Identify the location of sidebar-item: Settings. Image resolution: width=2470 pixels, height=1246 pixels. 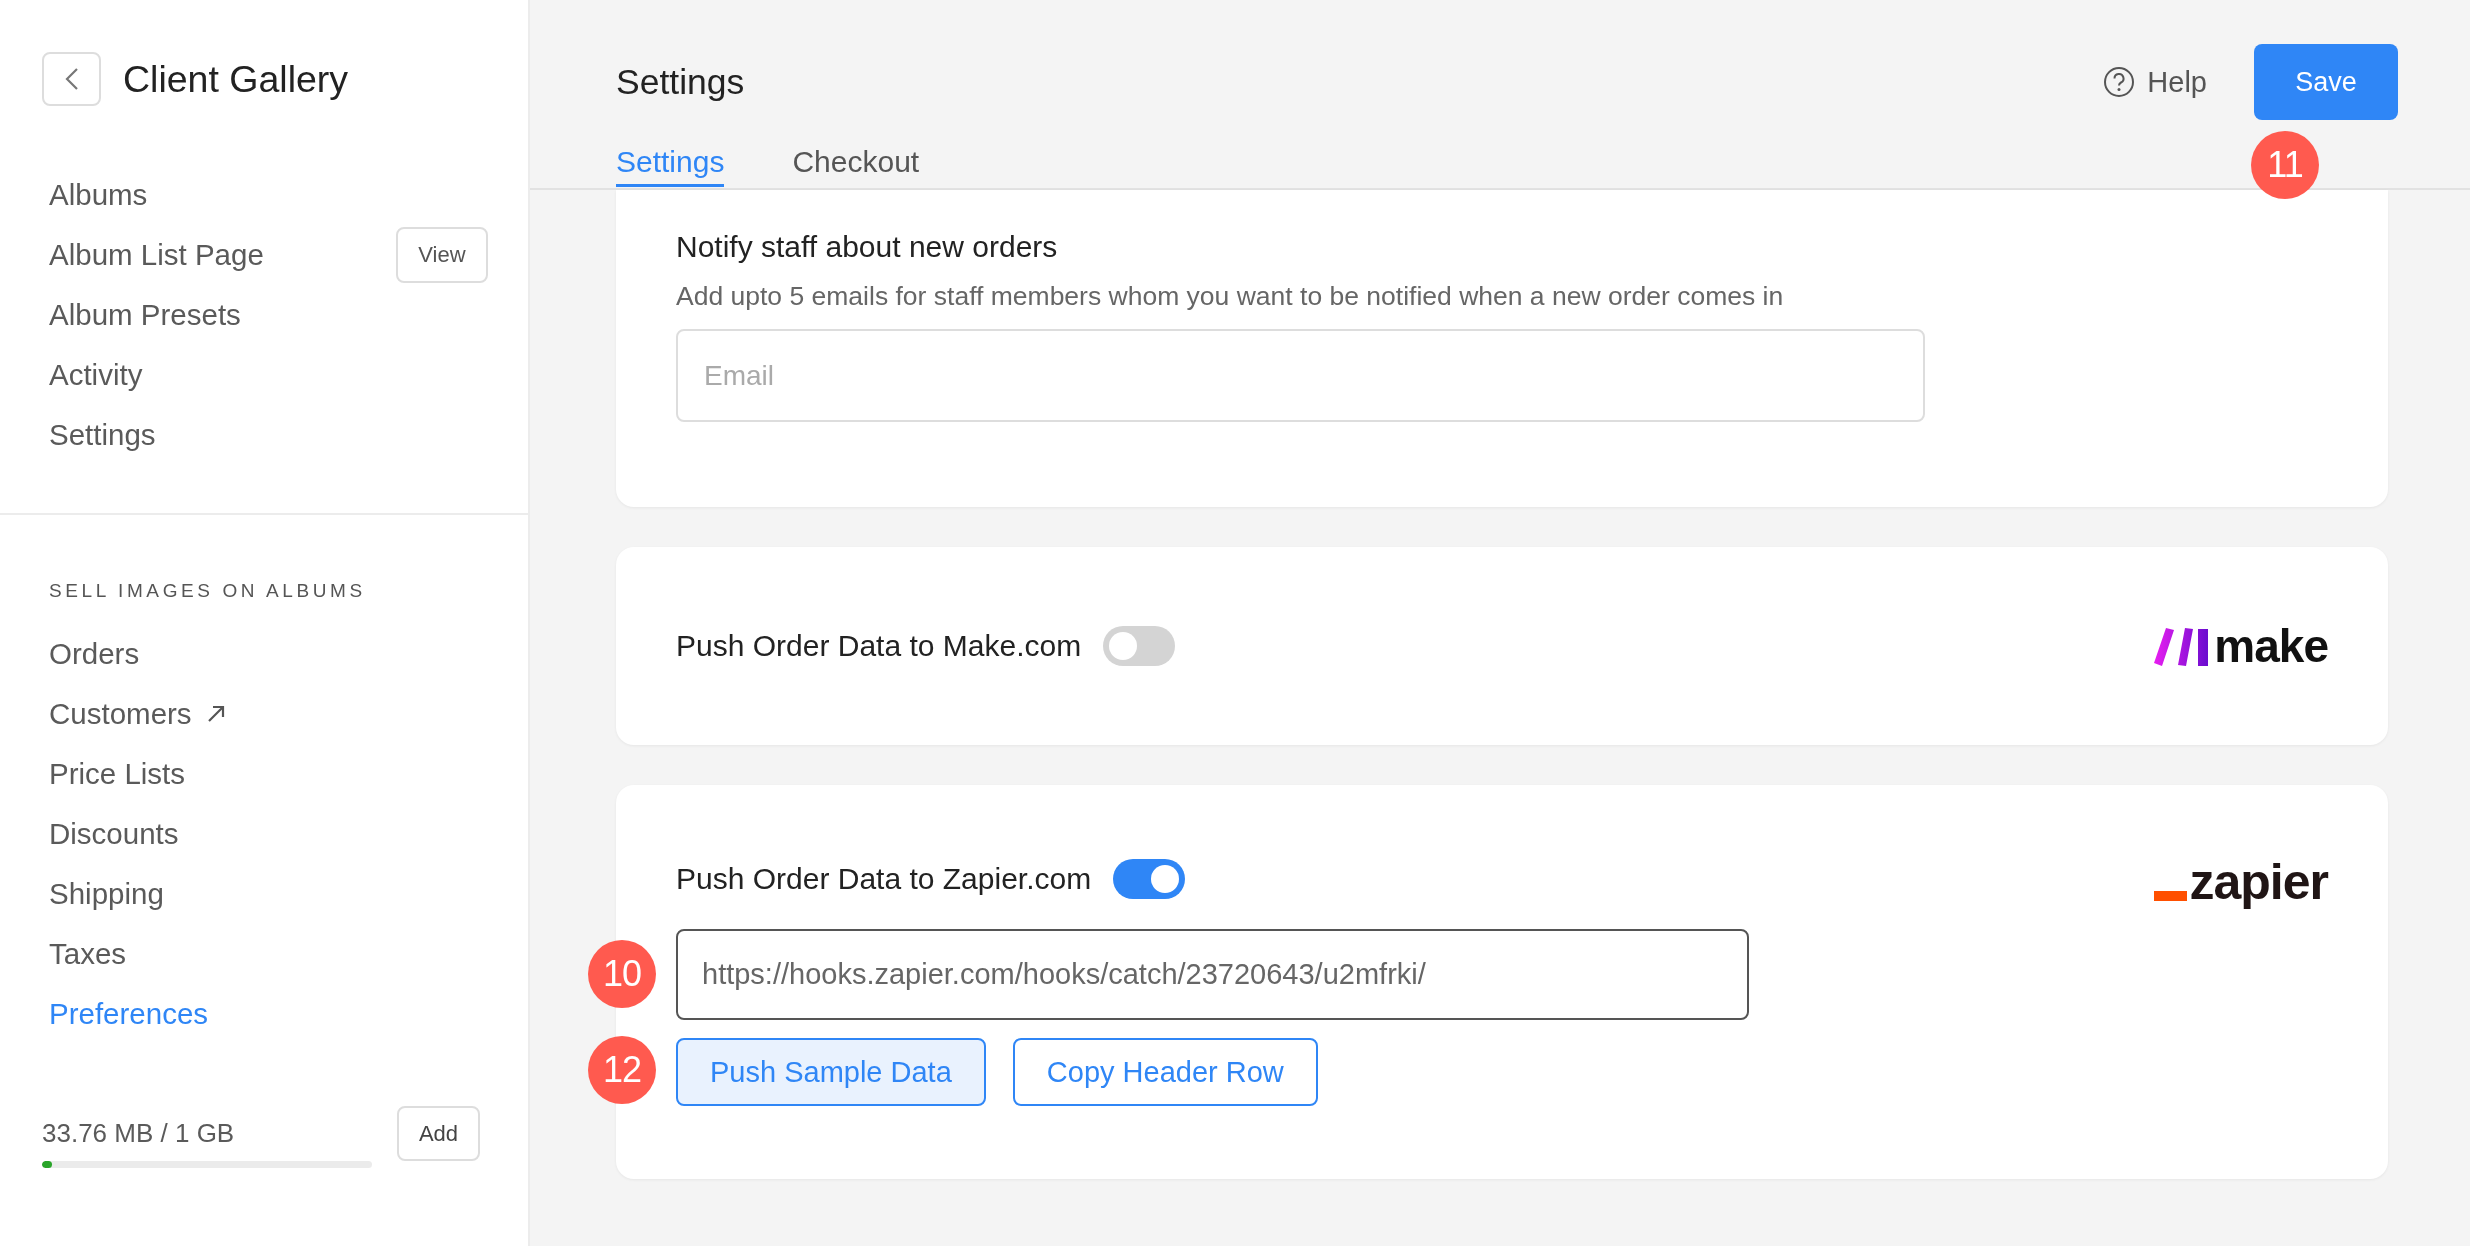
(102, 435).